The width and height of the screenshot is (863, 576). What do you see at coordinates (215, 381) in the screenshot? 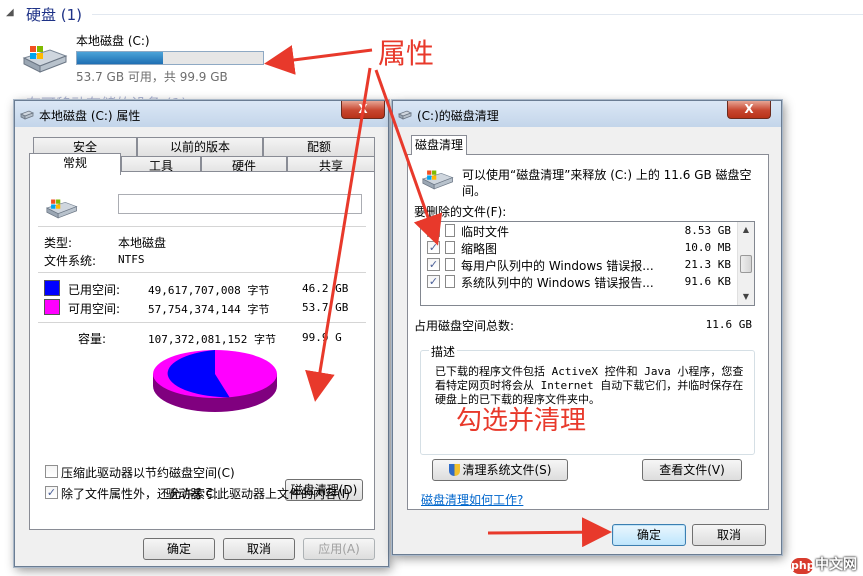
I see `disk-usage-pie-chart` at bounding box center [215, 381].